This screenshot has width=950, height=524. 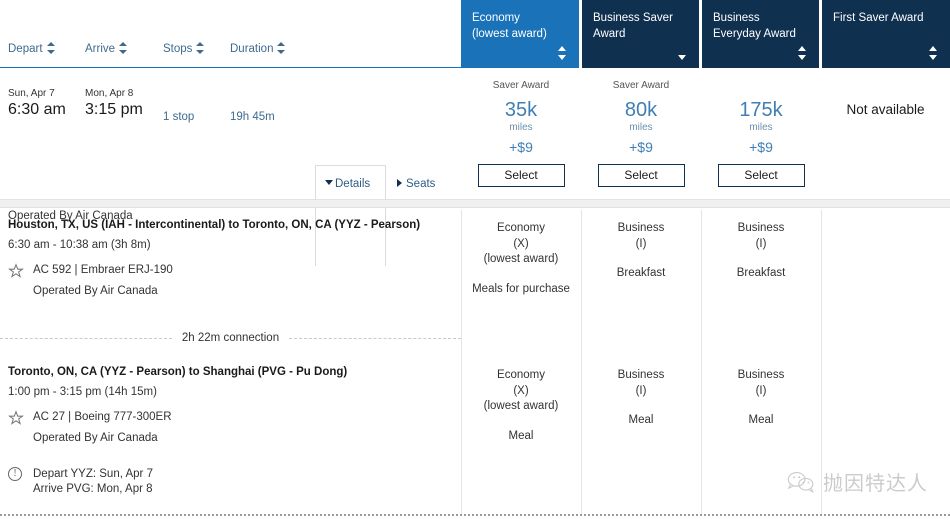 I want to click on fare-award-type-business-saver: Saver Award, so click(x=641, y=85).